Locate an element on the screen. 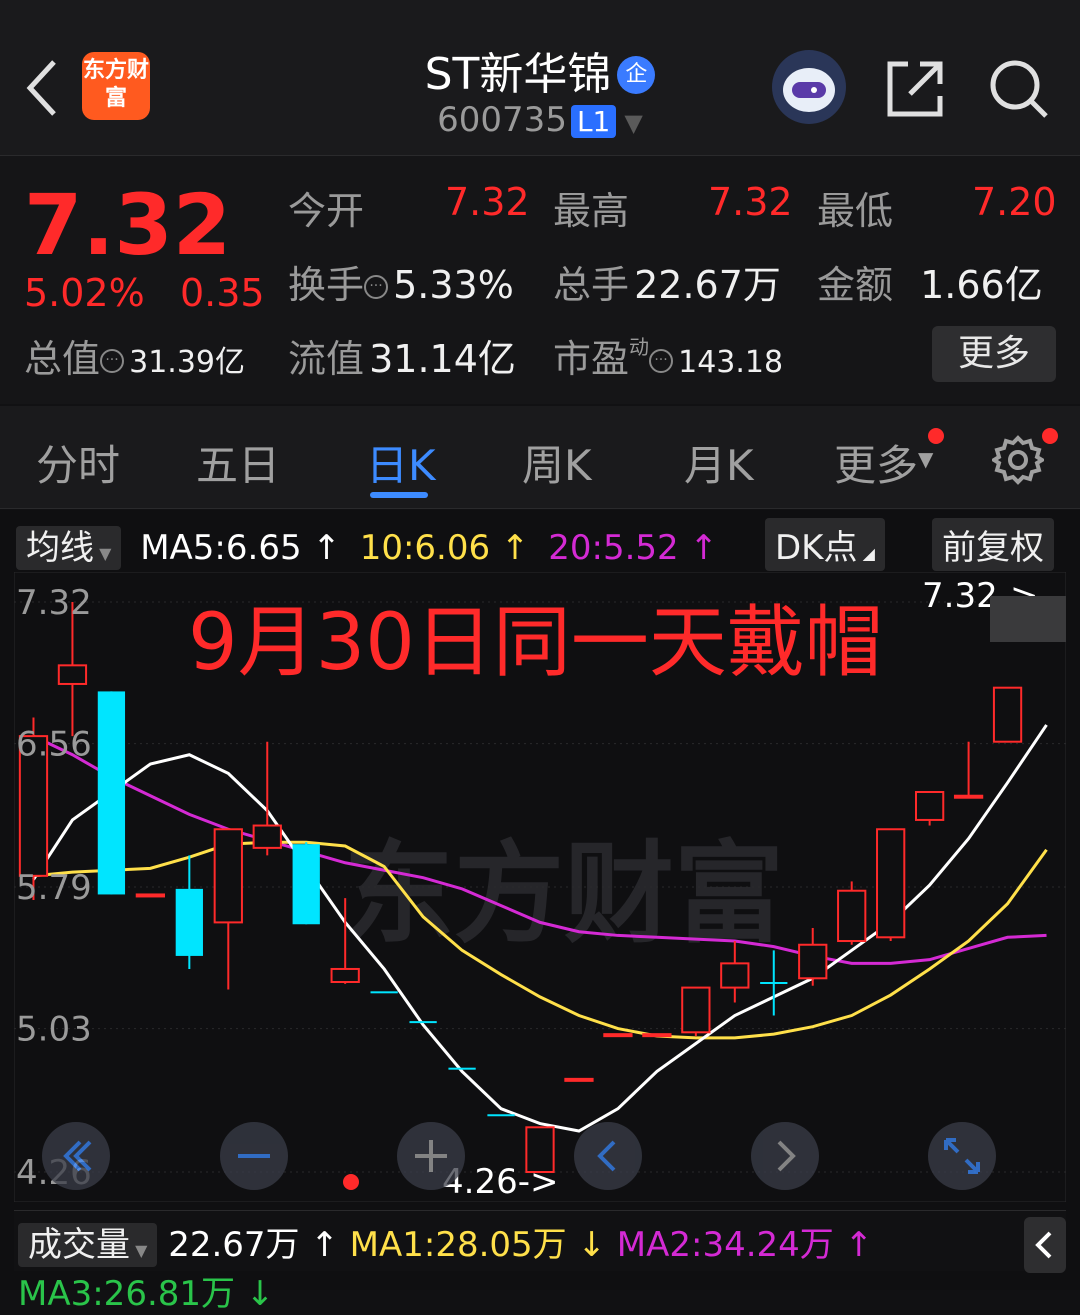 The height and width of the screenshot is (1315, 1080). vol-ma3: MA3:26.81万 ↓ is located at coordinates (146, 1294).